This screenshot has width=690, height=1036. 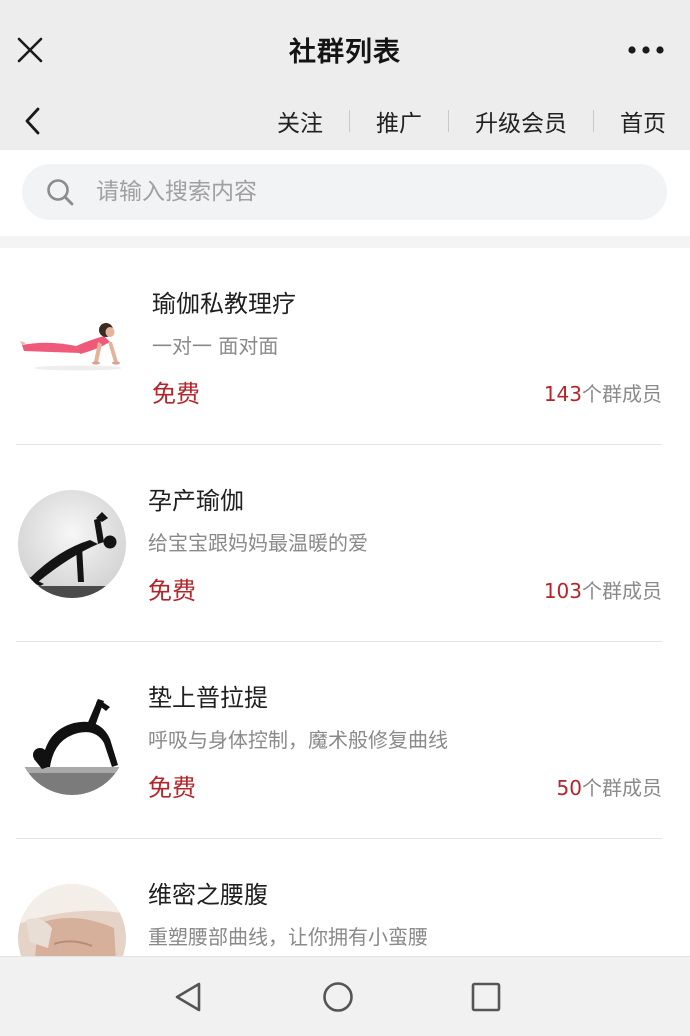 What do you see at coordinates (298, 740) in the screenshot?
I see `group-description: 呼吸与身体控制，魔术般修复曲线` at bounding box center [298, 740].